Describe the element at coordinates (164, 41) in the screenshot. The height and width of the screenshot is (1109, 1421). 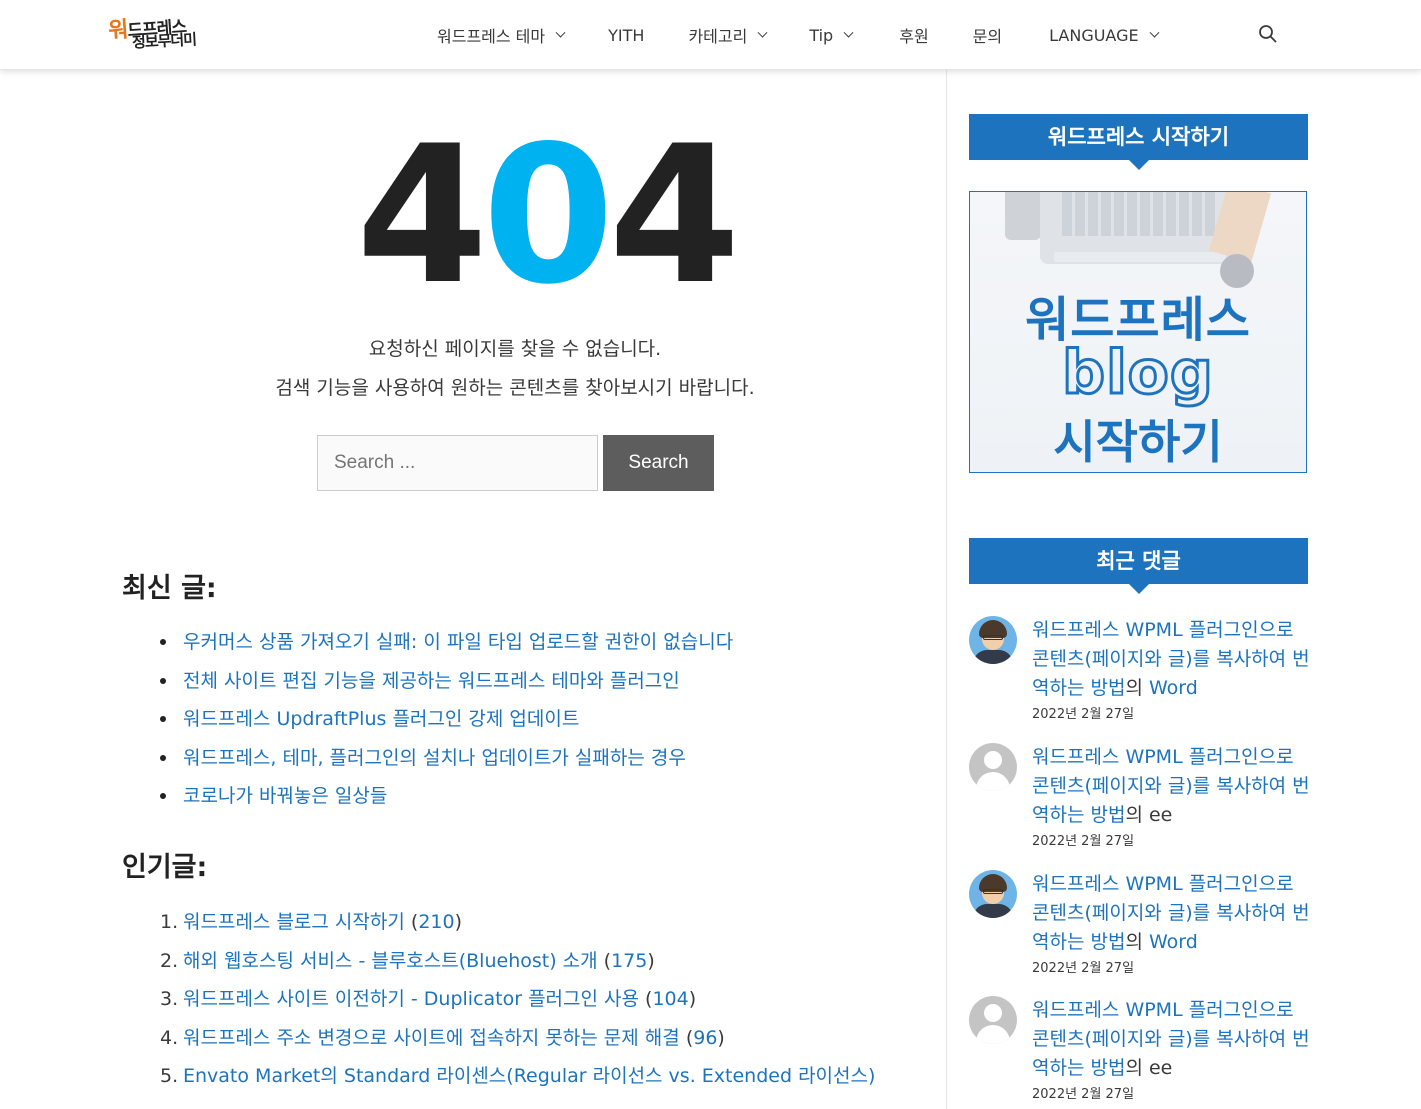
I see `logo-line2: 정보무더미` at that location.